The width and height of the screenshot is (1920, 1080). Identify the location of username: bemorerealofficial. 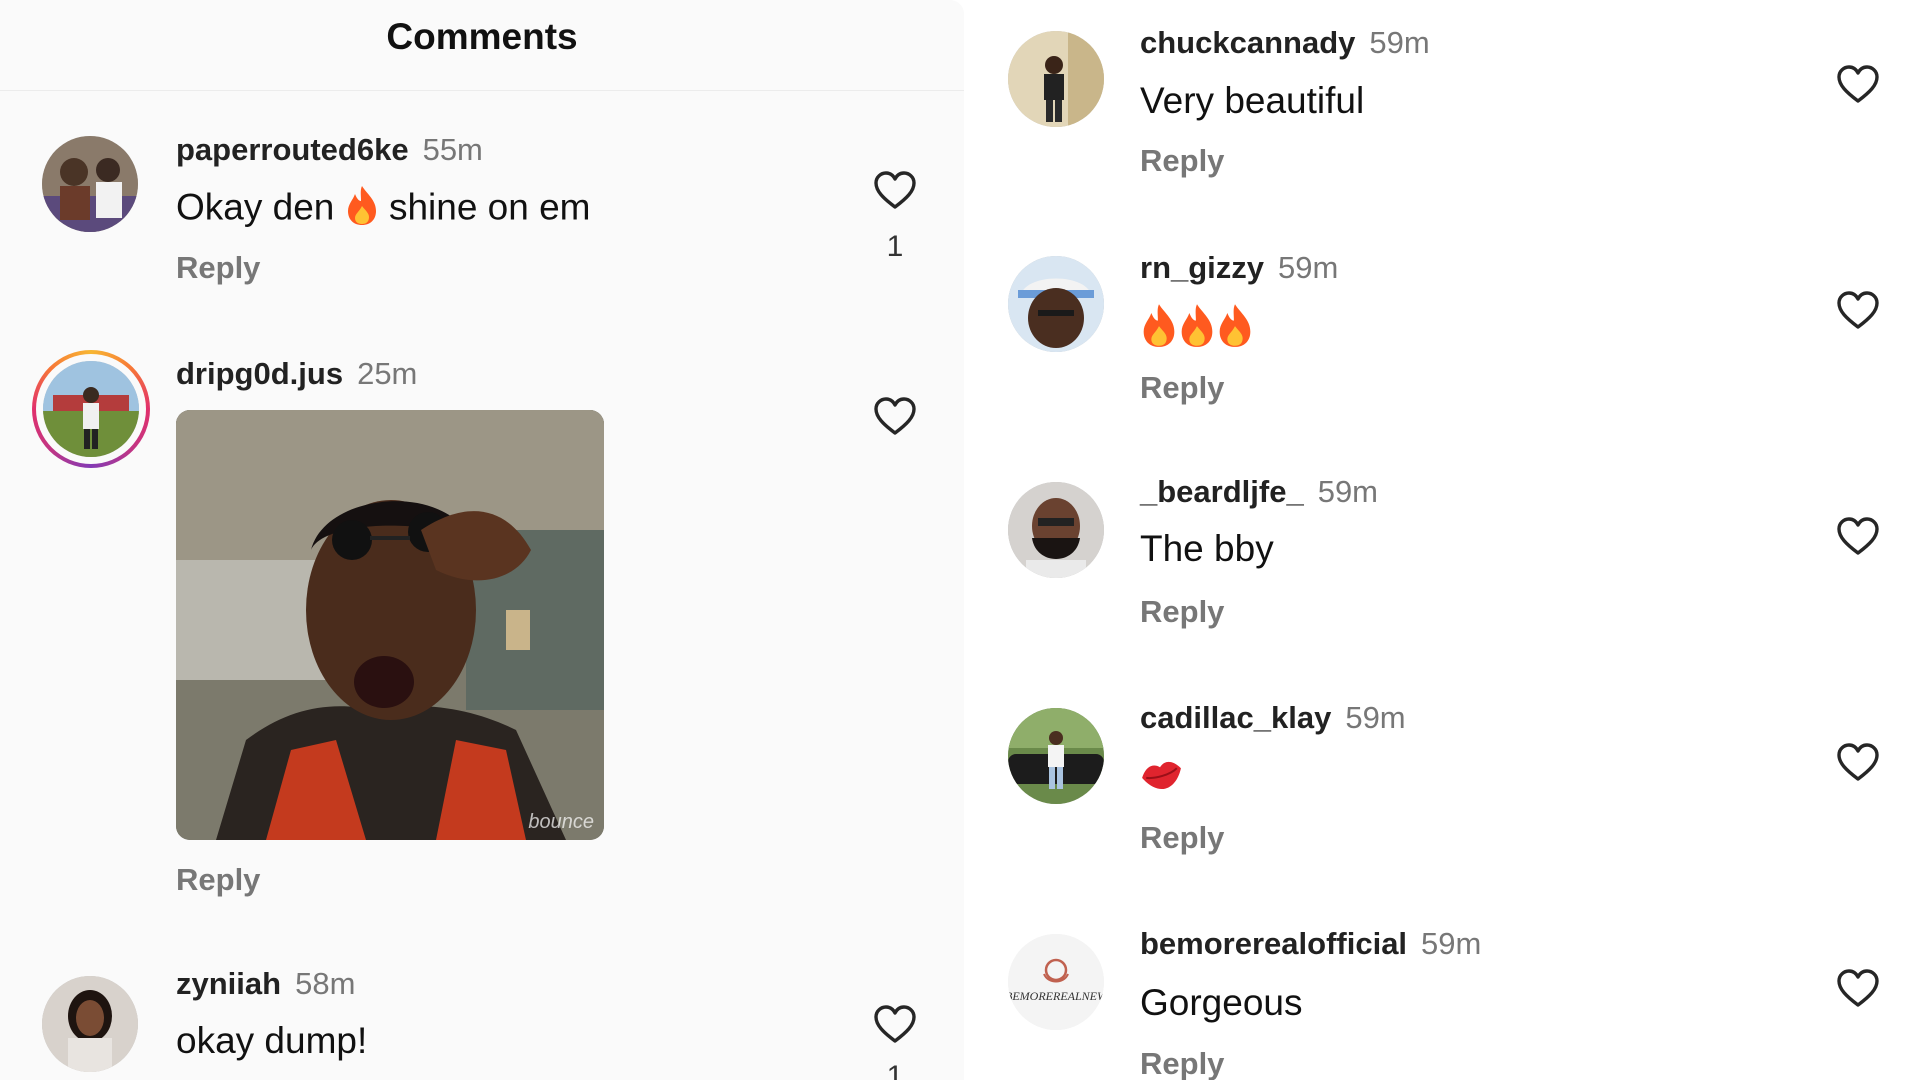
(1273, 943).